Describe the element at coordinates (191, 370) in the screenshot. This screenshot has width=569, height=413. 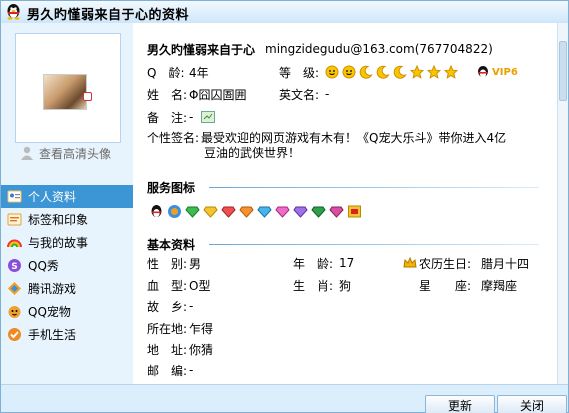
I see `zip-value: -` at that location.